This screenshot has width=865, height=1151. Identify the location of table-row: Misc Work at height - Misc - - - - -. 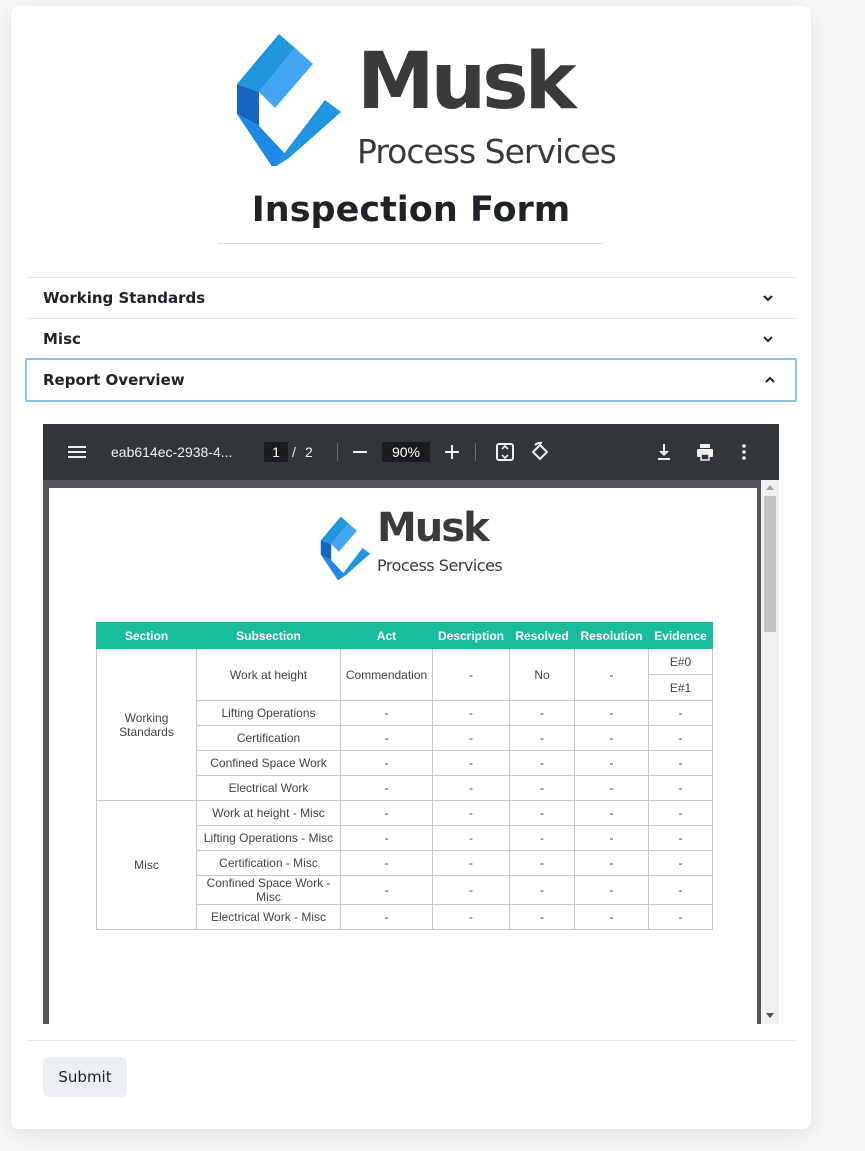
(404, 865).